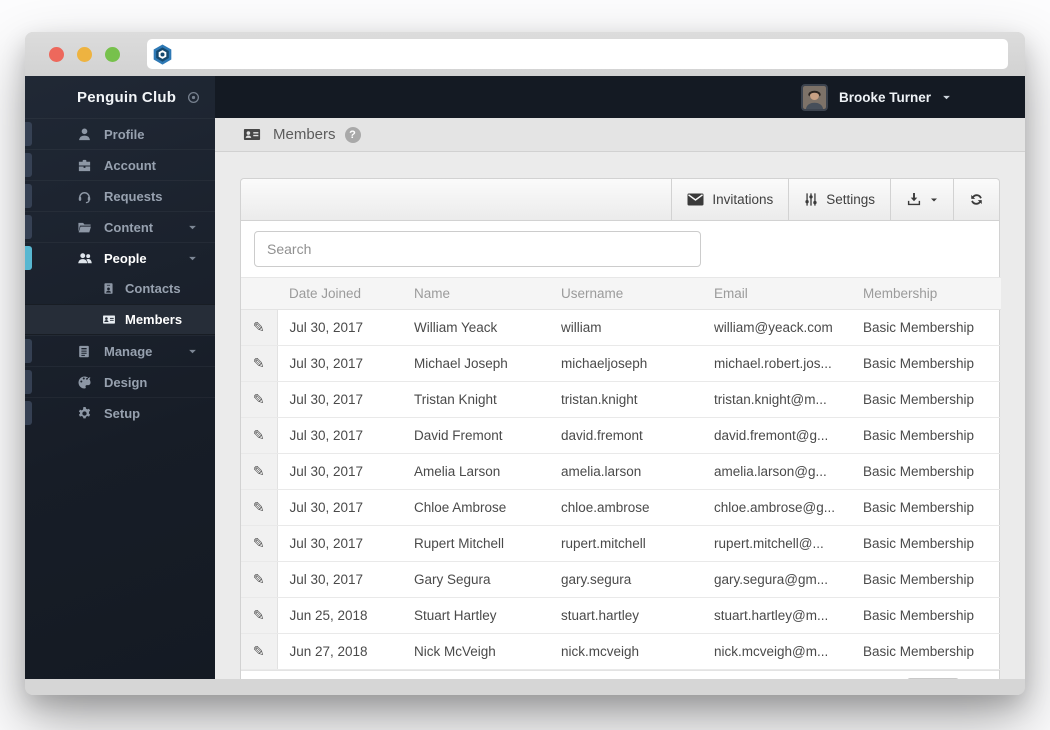 The width and height of the screenshot is (1050, 730). What do you see at coordinates (133, 196) in the screenshot?
I see `sidebar-item-label: Requests` at bounding box center [133, 196].